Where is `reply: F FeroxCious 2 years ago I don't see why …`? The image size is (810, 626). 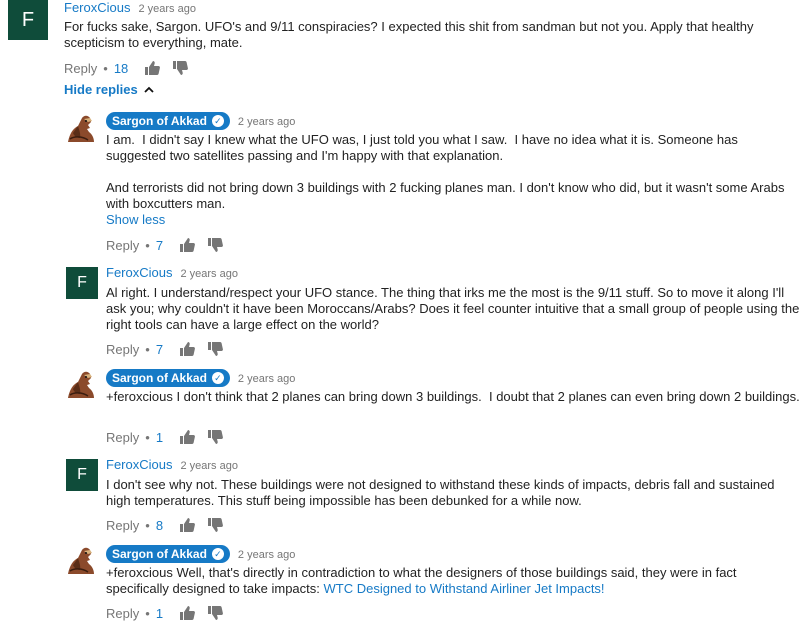
reply: F FeroxCious 2 years ago I don't see why … is located at coordinates (405, 495).